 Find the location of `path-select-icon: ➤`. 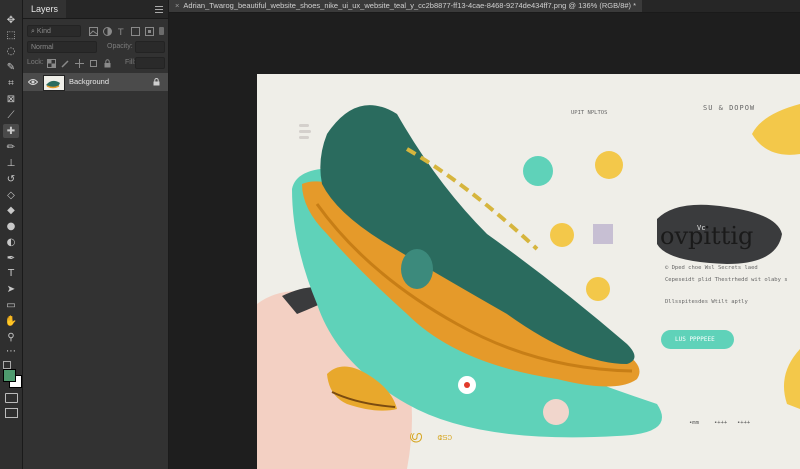

path-select-icon: ➤ is located at coordinates (11, 289).